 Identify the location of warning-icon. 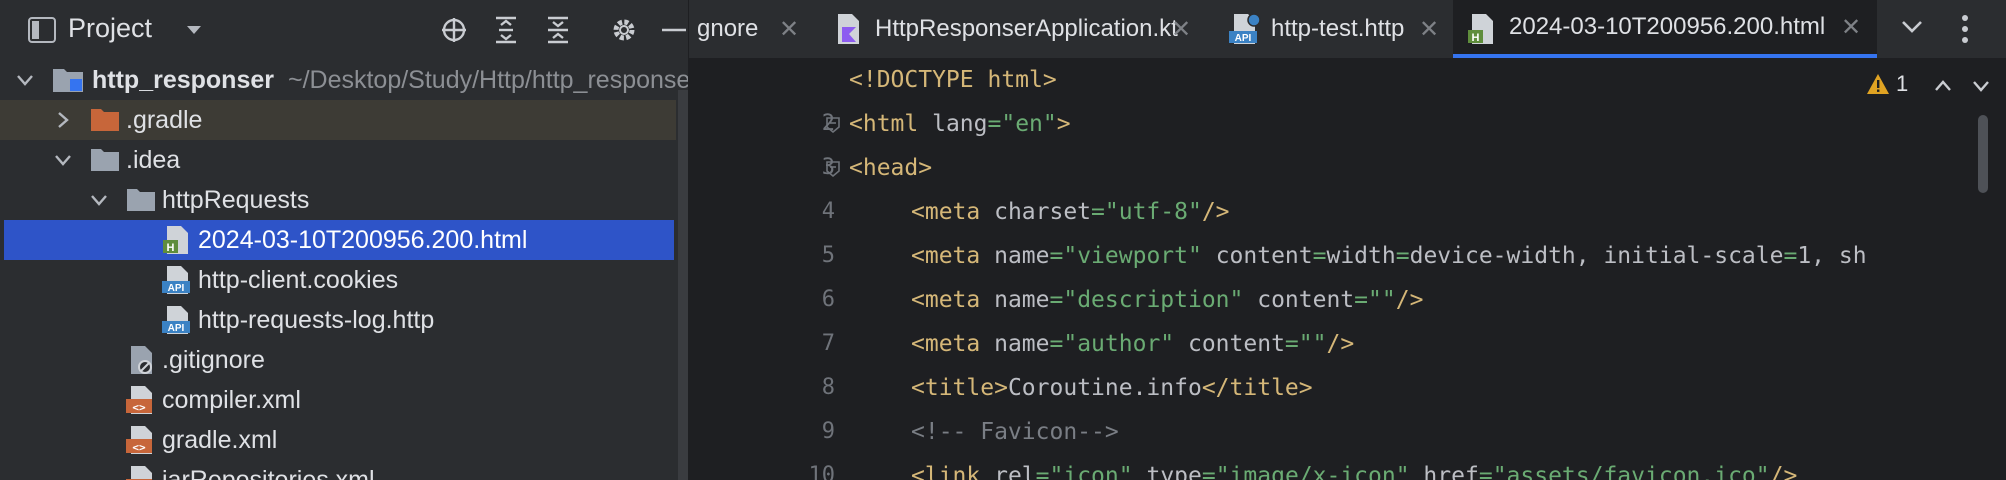
(1878, 86).